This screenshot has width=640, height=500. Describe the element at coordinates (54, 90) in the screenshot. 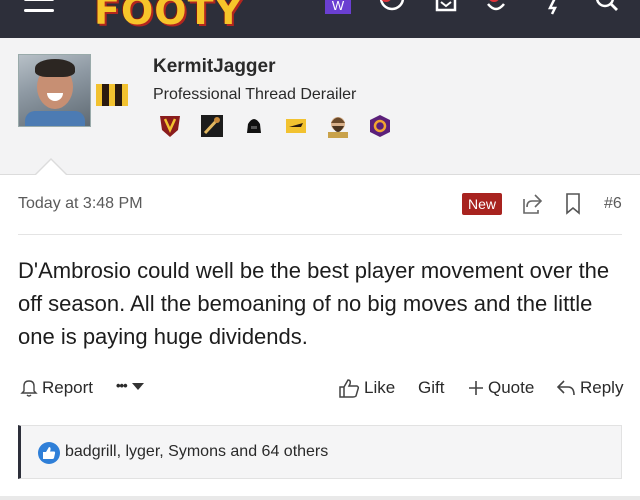

I see `avatar` at that location.